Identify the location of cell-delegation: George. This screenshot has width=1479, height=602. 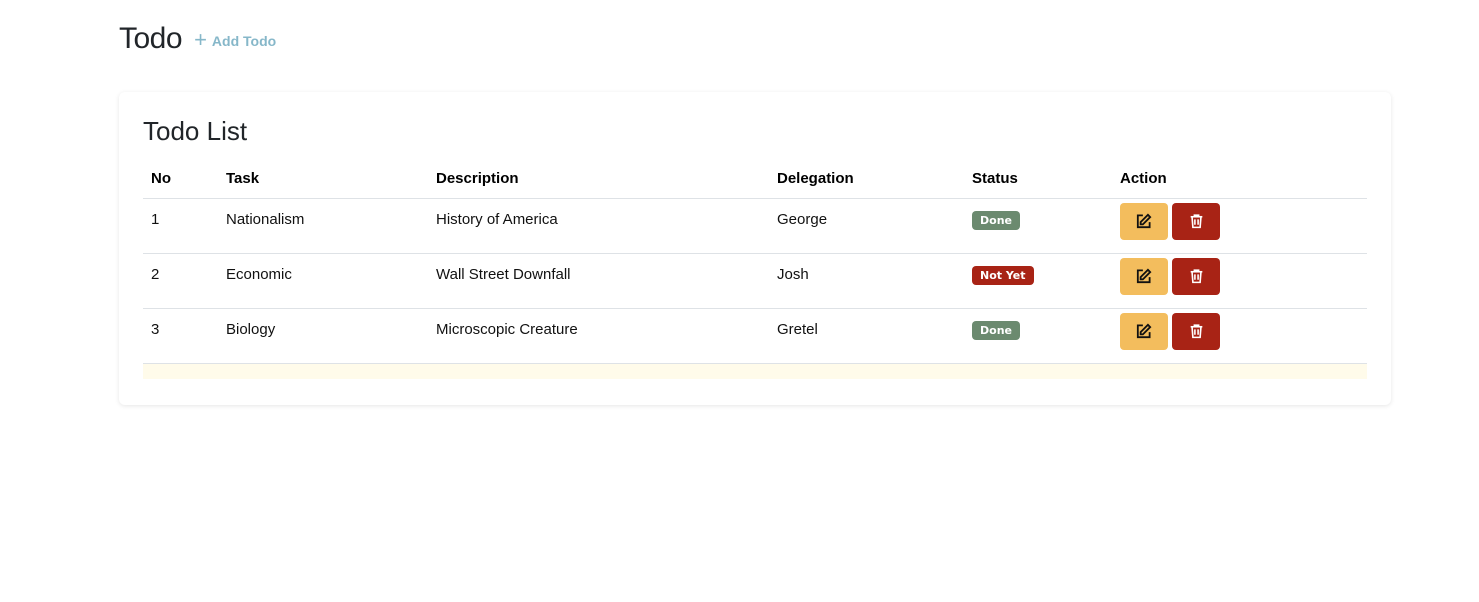
(866, 226).